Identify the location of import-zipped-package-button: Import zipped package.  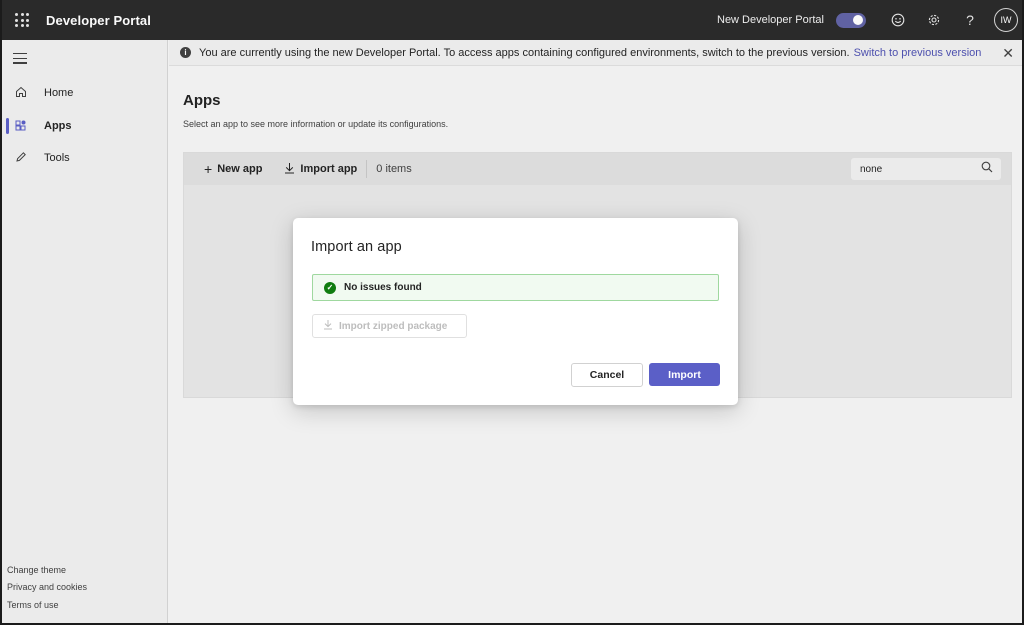
(389, 326).